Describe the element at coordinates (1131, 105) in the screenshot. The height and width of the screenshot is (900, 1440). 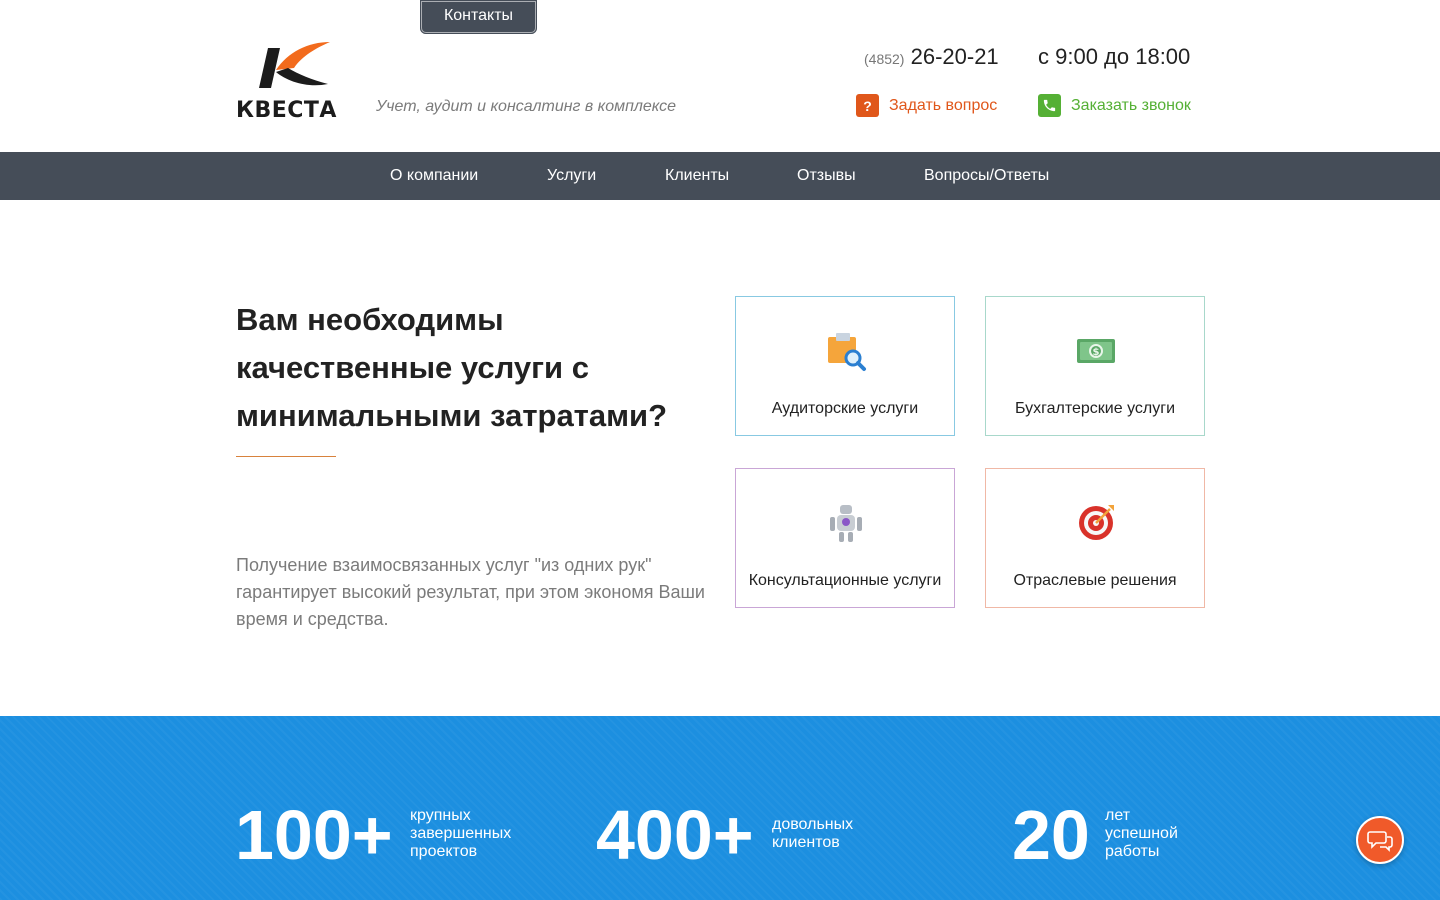
I see `request-call-label: Заказать звонок` at that location.